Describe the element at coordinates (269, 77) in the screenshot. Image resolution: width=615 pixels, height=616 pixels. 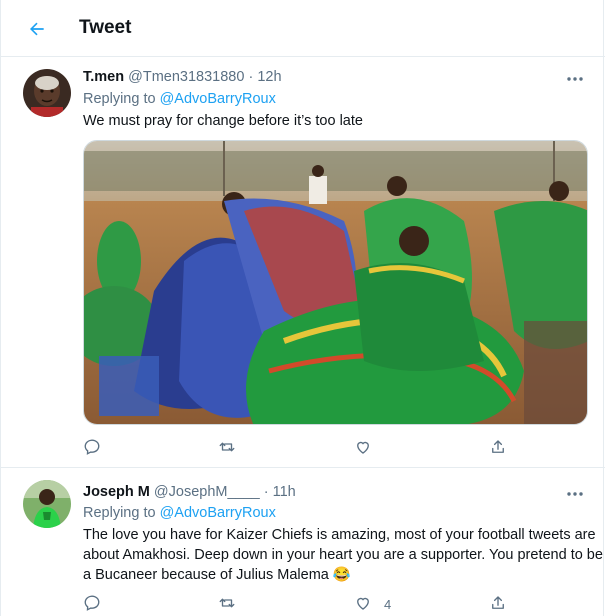
I see `timestamp: 12h` at that location.